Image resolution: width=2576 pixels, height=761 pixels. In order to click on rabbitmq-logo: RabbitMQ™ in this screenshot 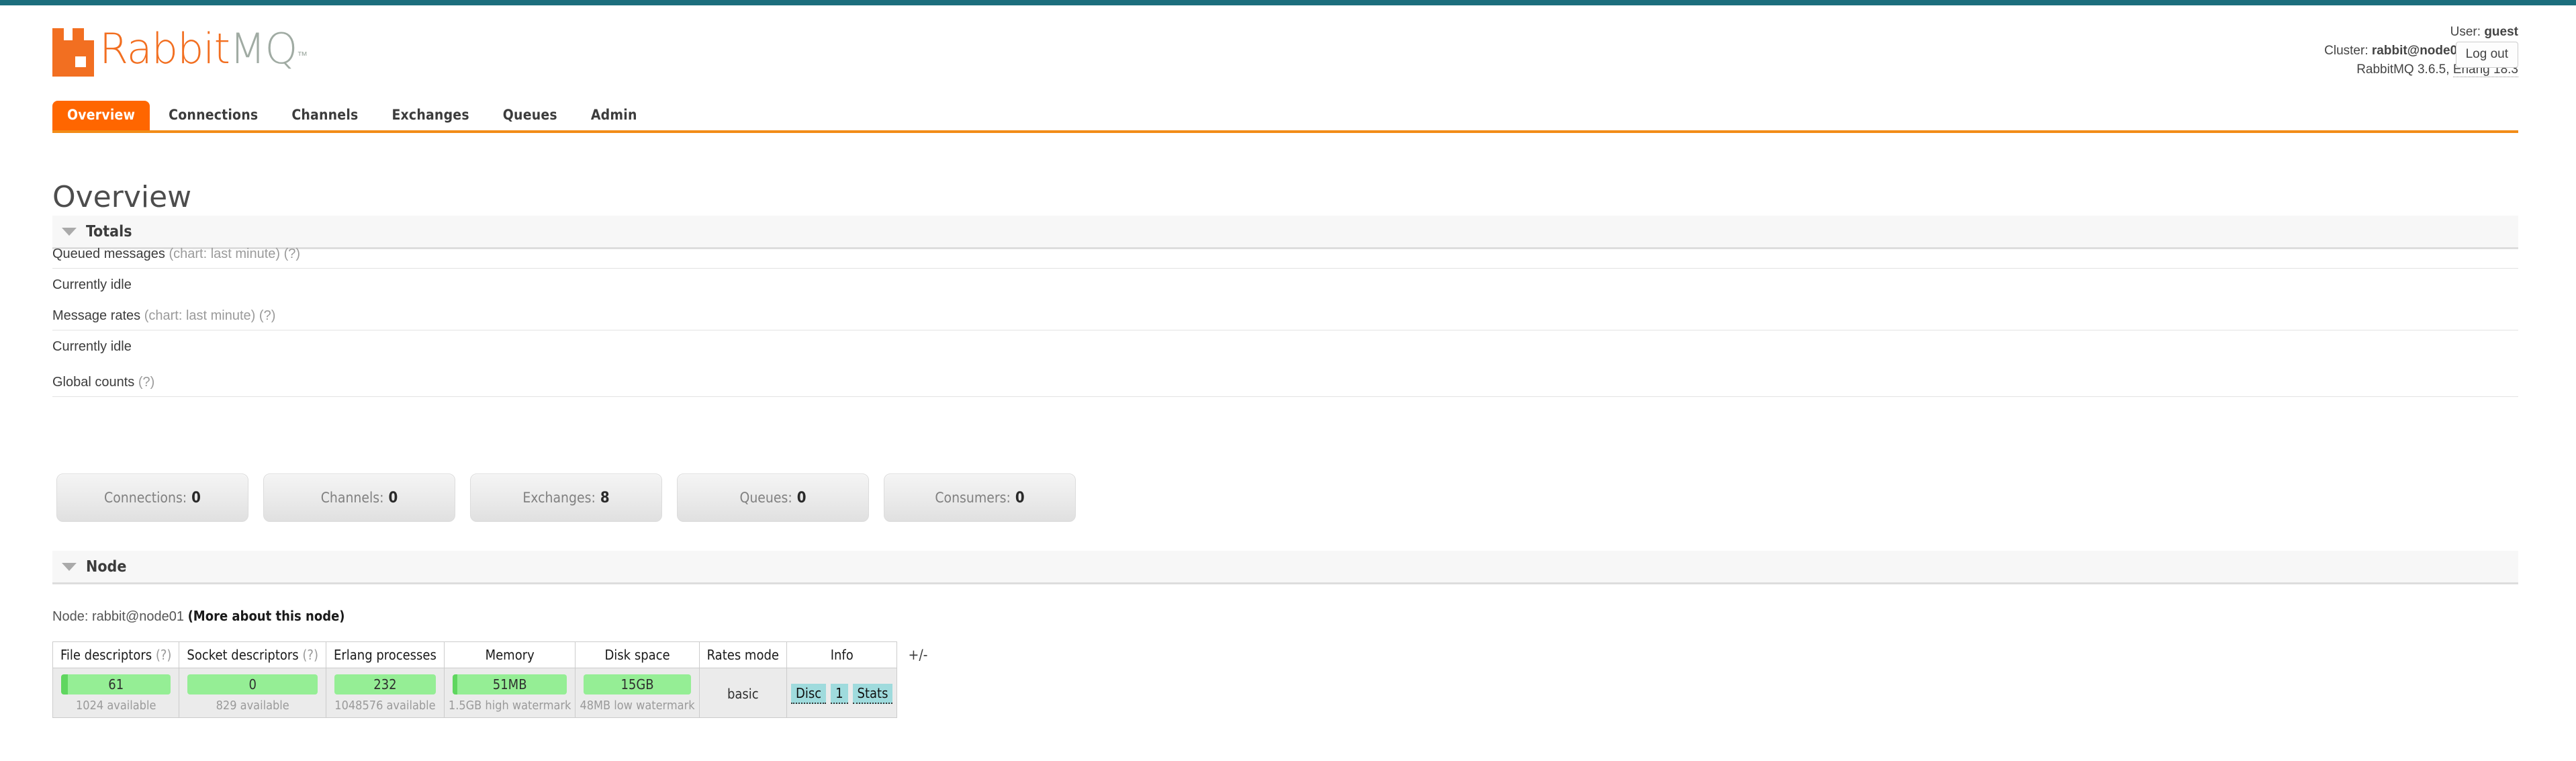, I will do `click(180, 48)`.